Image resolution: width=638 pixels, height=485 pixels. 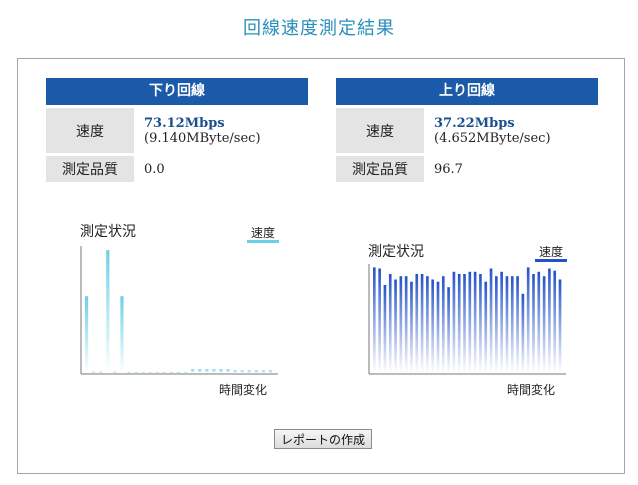 What do you see at coordinates (90, 130) in the screenshot?
I see `download-speed-label: 速度` at bounding box center [90, 130].